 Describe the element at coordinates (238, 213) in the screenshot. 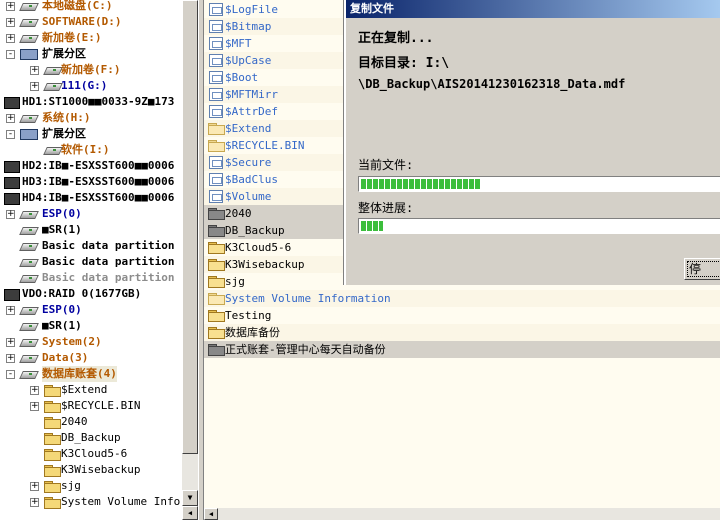

I see `file-name: 2040` at that location.